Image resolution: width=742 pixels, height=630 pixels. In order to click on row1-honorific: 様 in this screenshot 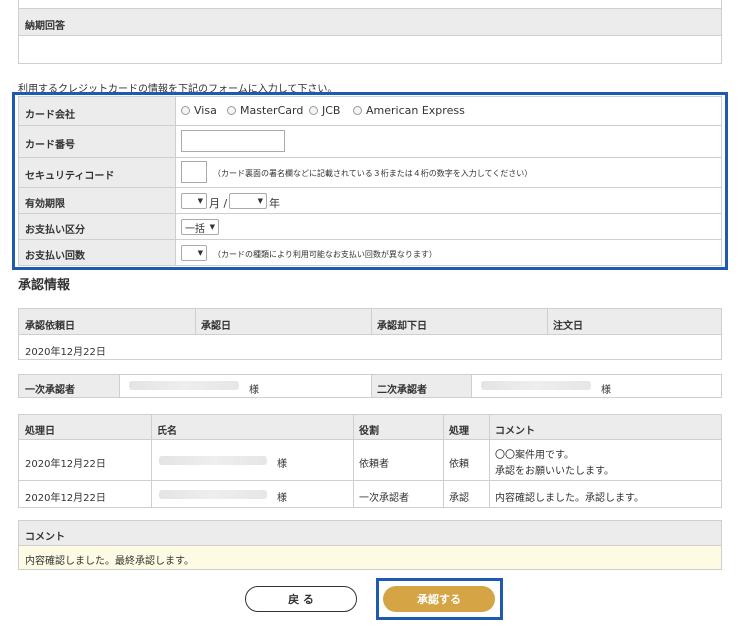, I will do `click(282, 464)`.